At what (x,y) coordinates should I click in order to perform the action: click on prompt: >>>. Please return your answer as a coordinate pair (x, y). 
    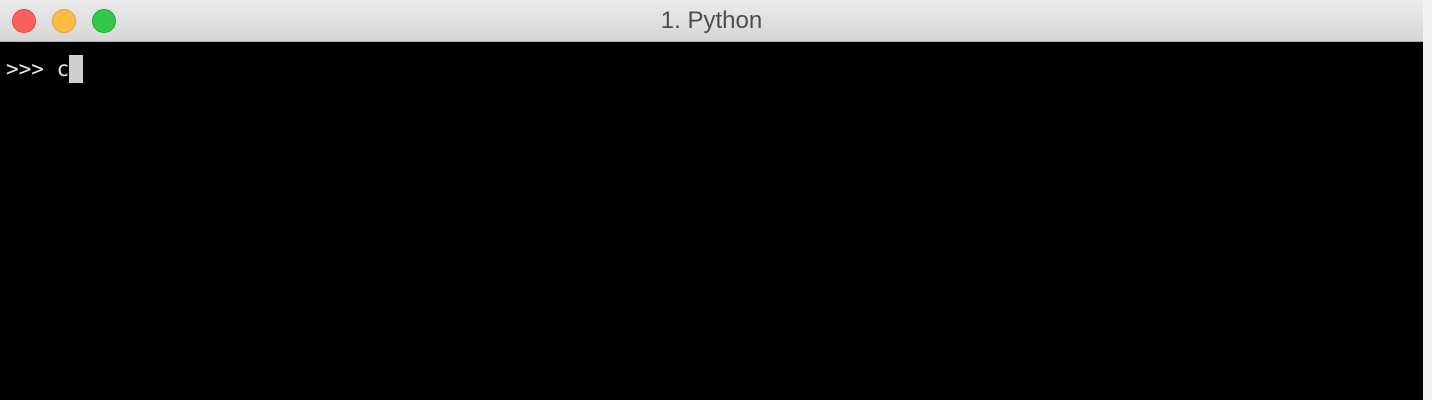
    Looking at the image, I should click on (31, 69).